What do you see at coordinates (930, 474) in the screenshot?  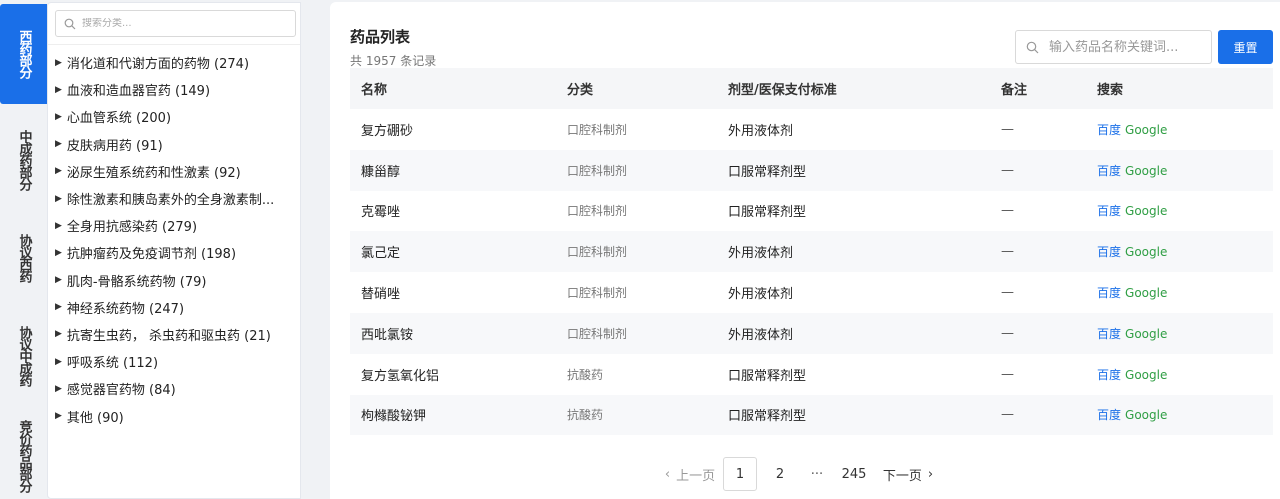 I see `chevron-right-icon: ›` at bounding box center [930, 474].